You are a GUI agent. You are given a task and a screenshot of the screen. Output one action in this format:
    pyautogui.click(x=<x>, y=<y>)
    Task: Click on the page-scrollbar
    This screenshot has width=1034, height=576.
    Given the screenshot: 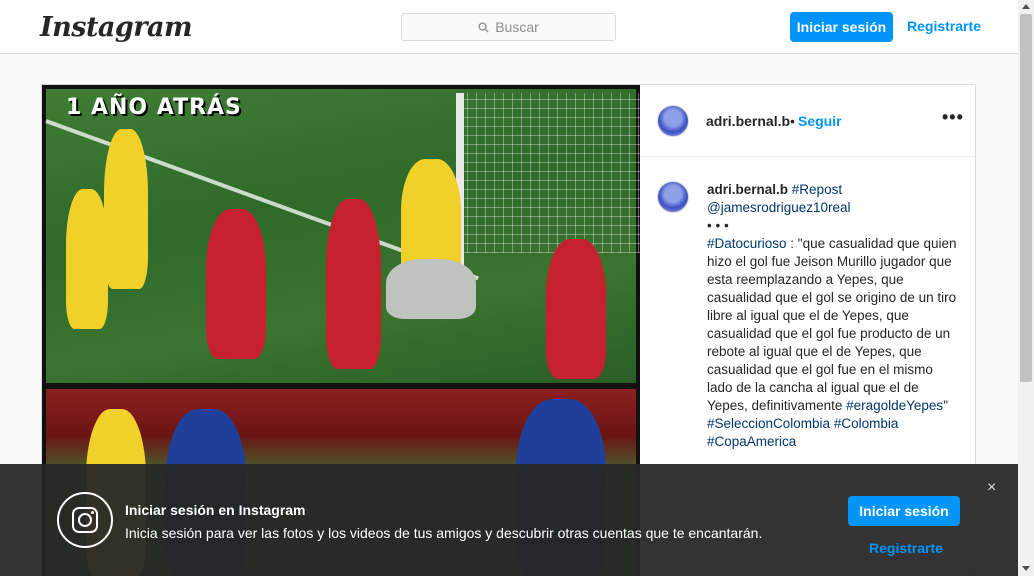 What is the action you would take?
    pyautogui.click(x=1026, y=288)
    